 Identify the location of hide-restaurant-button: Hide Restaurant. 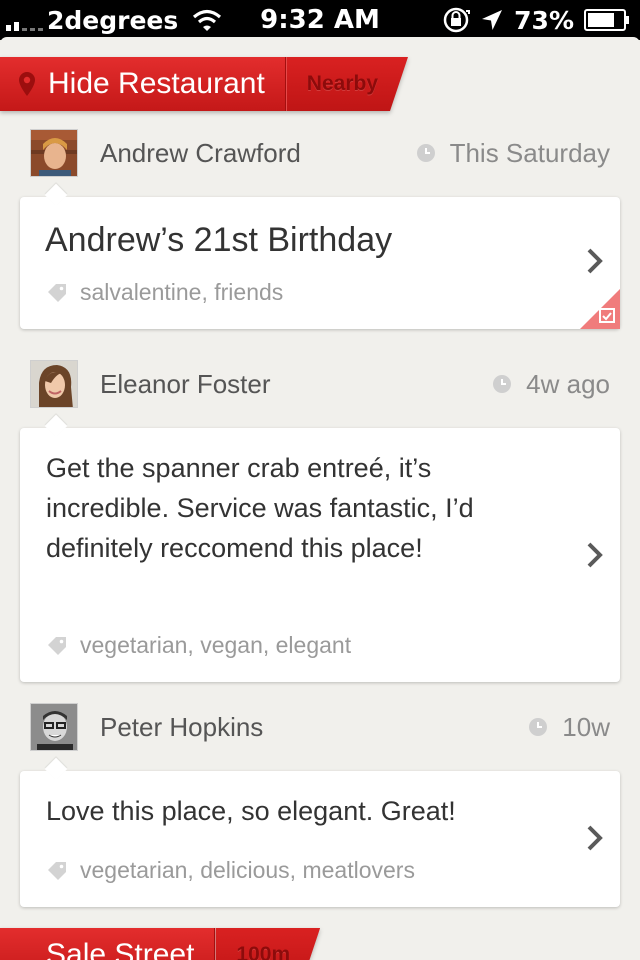
(143, 84).